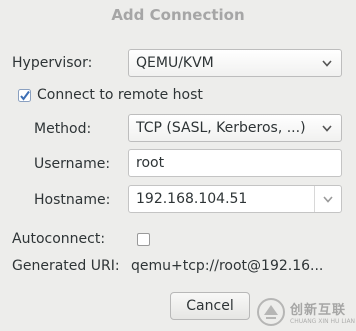  I want to click on hypervisor-select: QEMU/KVM, so click(235, 63).